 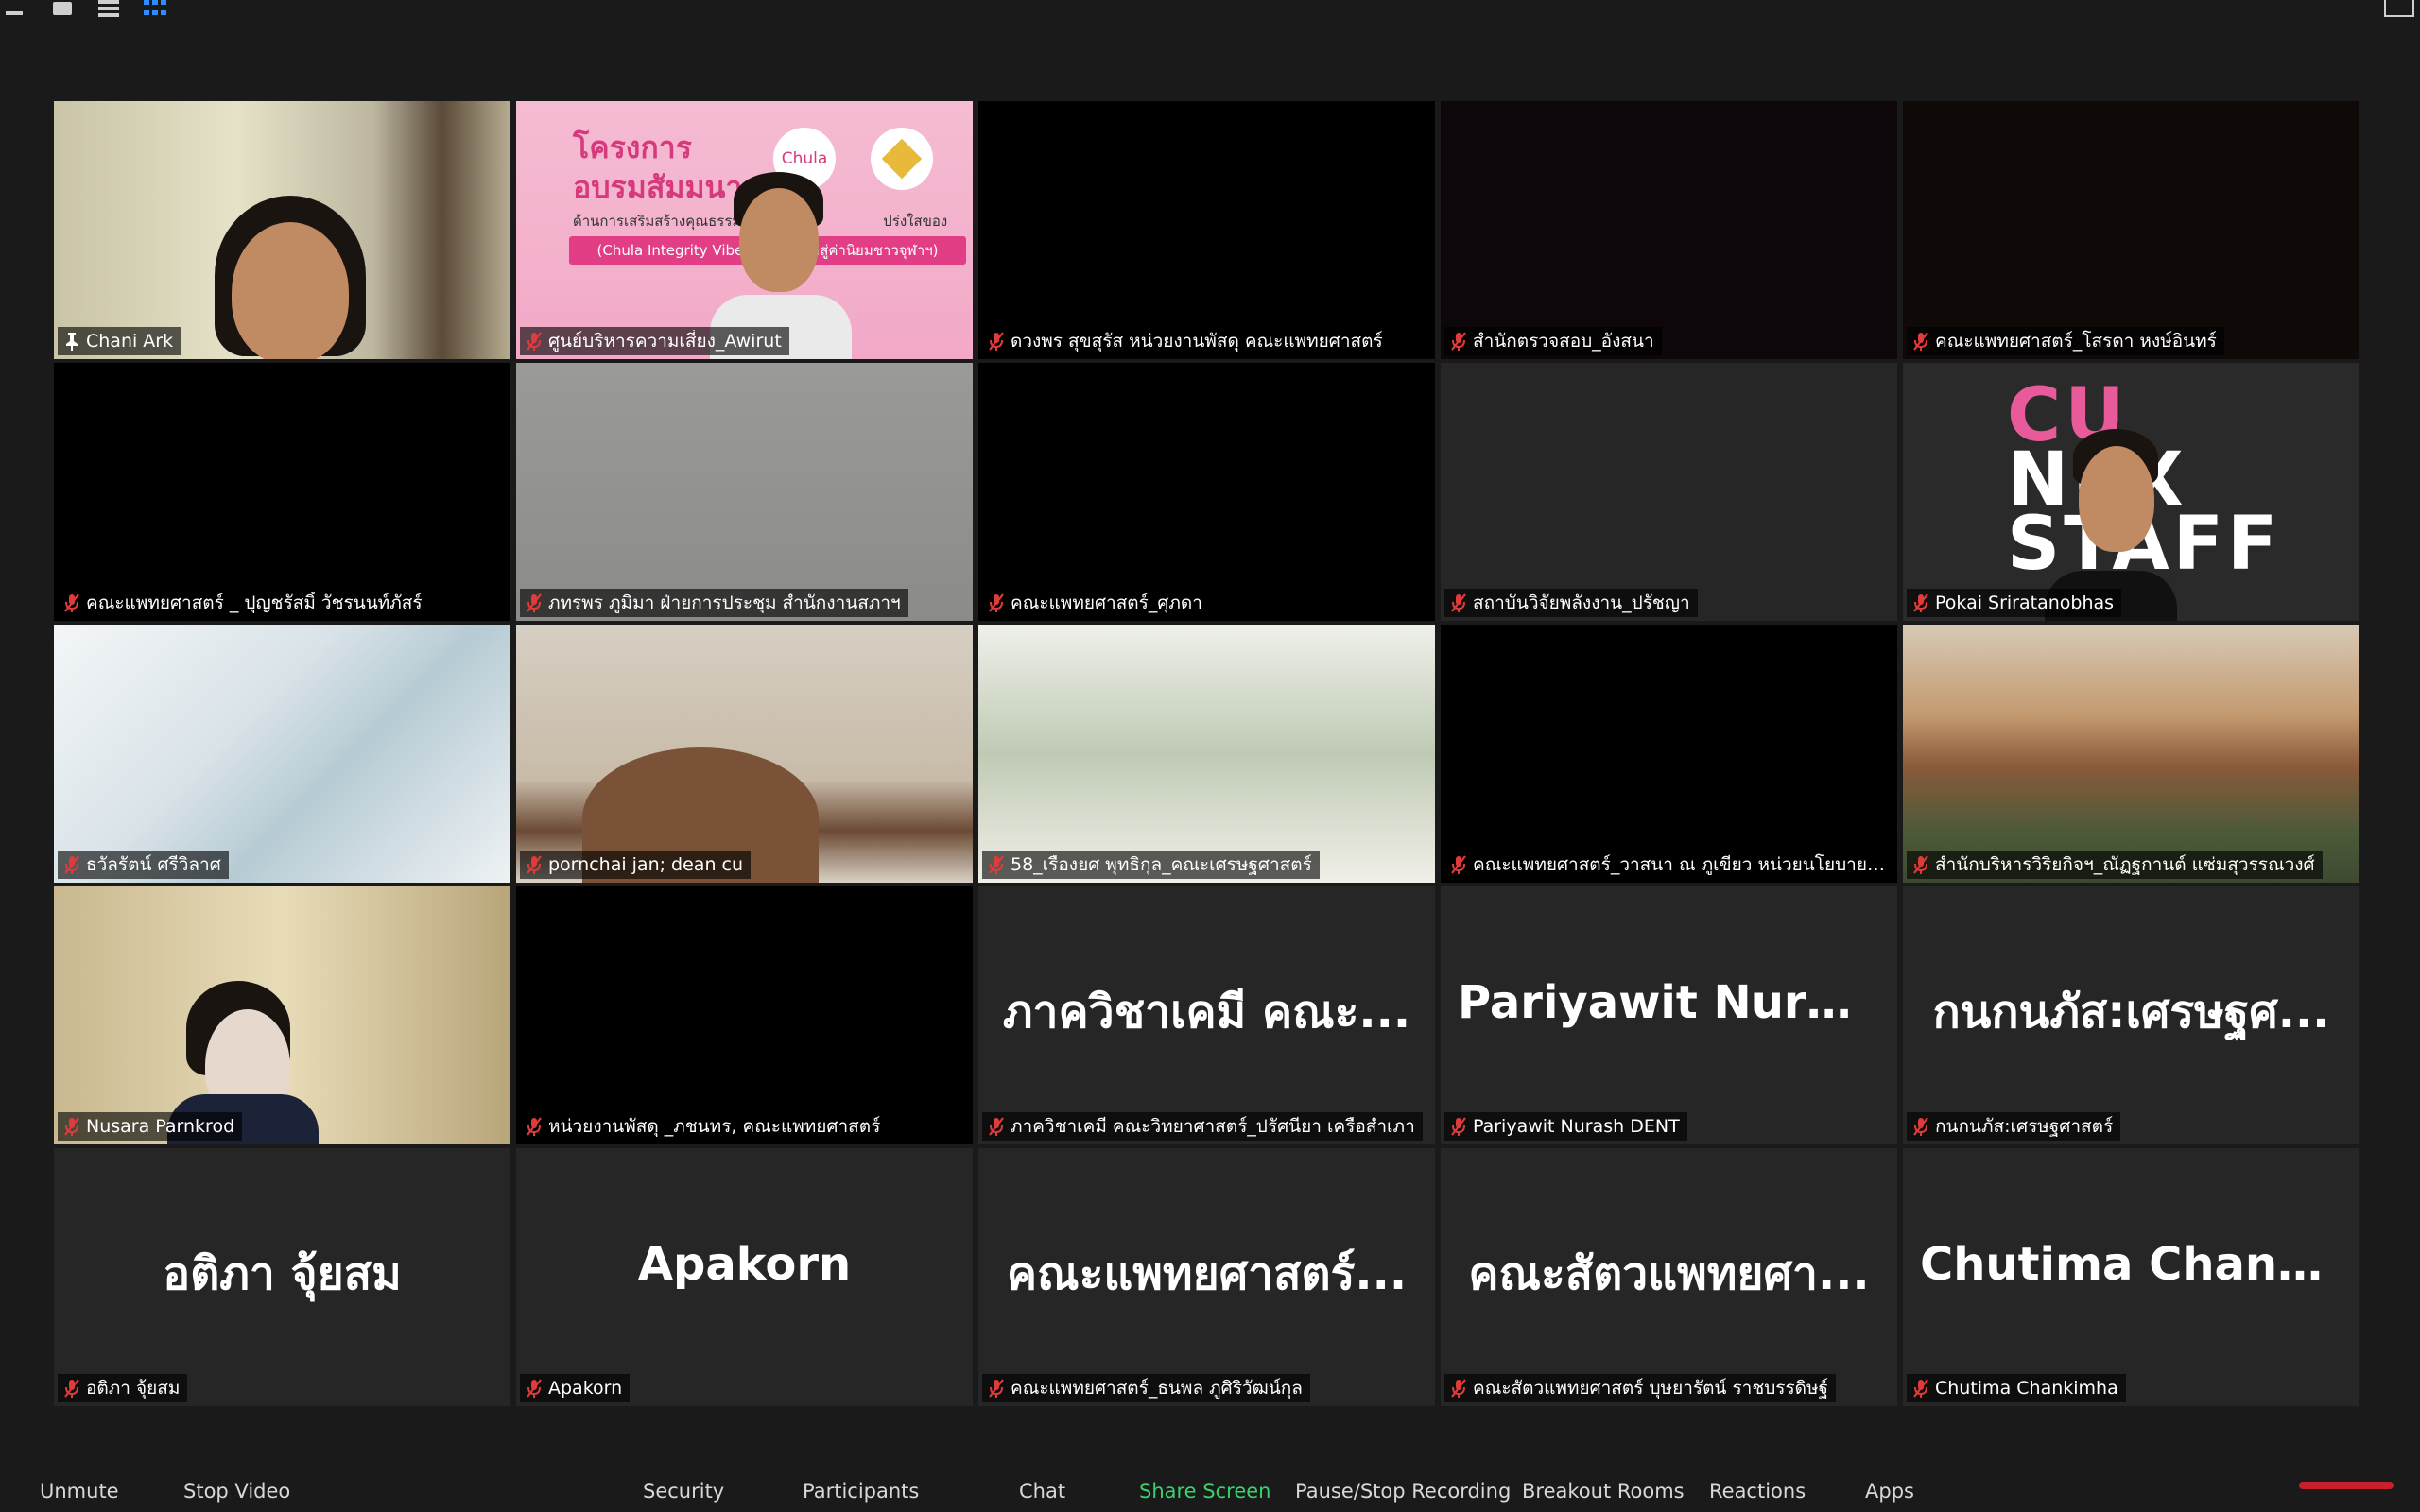 I want to click on speaker-view-icon, so click(x=63, y=8).